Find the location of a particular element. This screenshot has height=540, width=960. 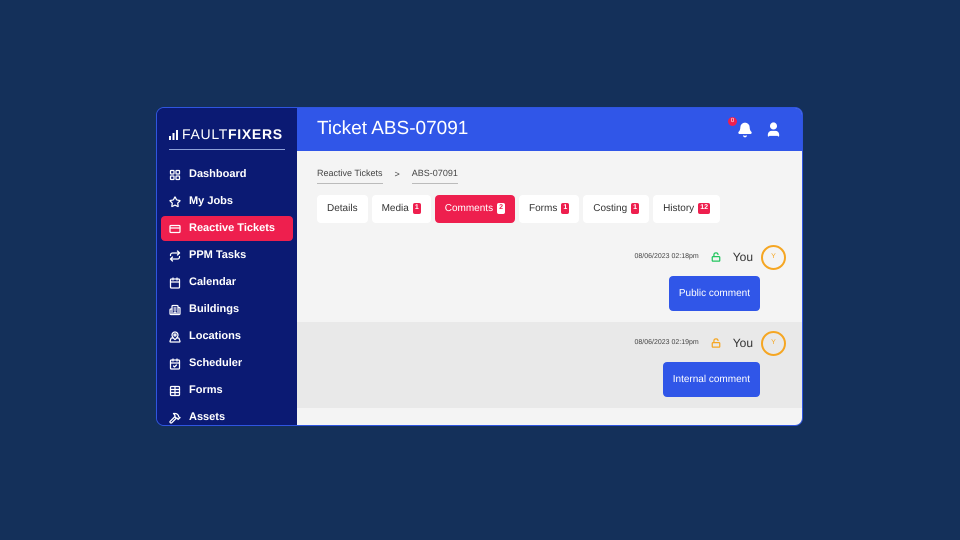

star-icon is located at coordinates (175, 202).